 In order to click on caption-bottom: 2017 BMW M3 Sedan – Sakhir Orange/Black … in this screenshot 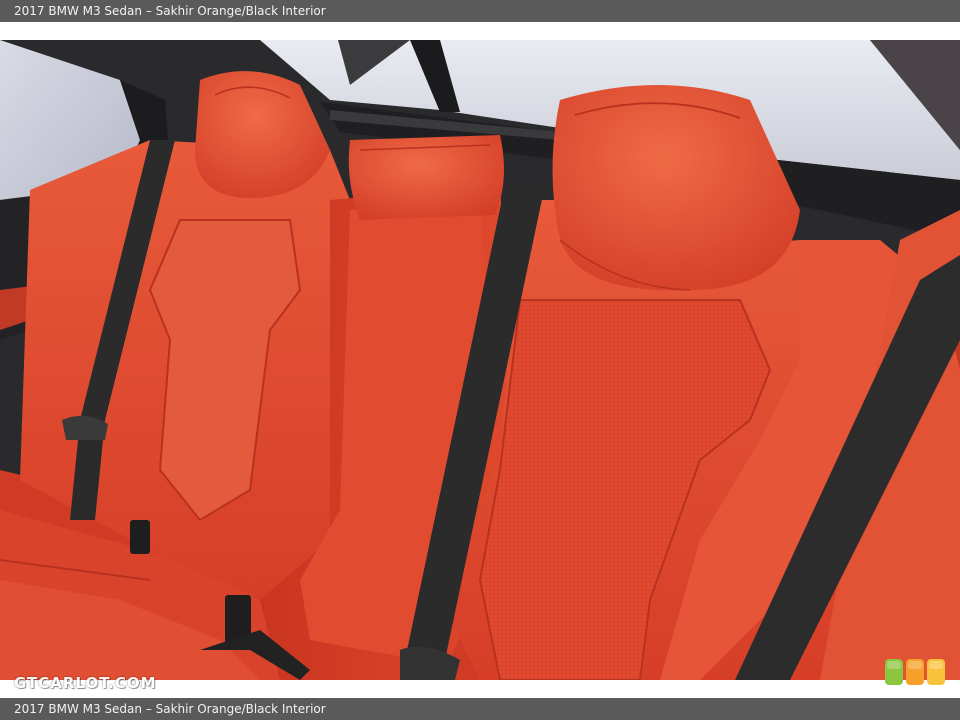, I will do `click(480, 709)`.